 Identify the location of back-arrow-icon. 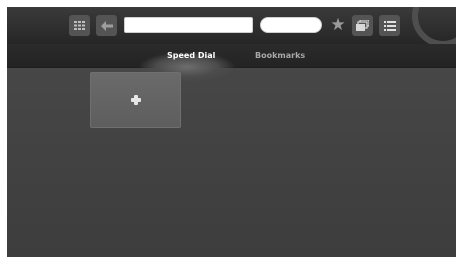
(106, 25).